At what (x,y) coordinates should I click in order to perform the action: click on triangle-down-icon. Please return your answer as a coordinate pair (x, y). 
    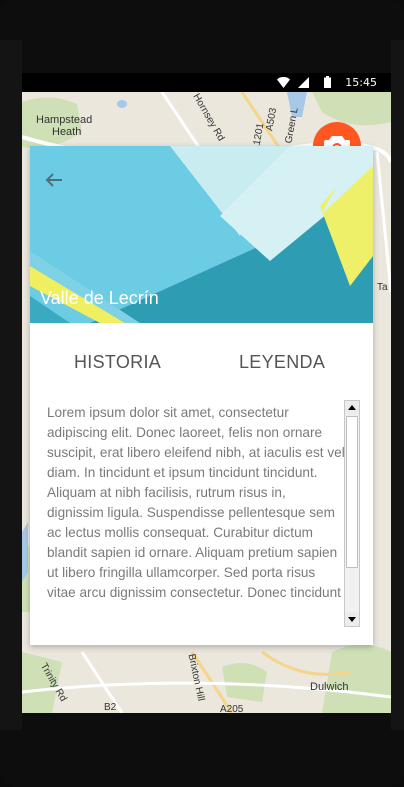
    Looking at the image, I should click on (352, 619).